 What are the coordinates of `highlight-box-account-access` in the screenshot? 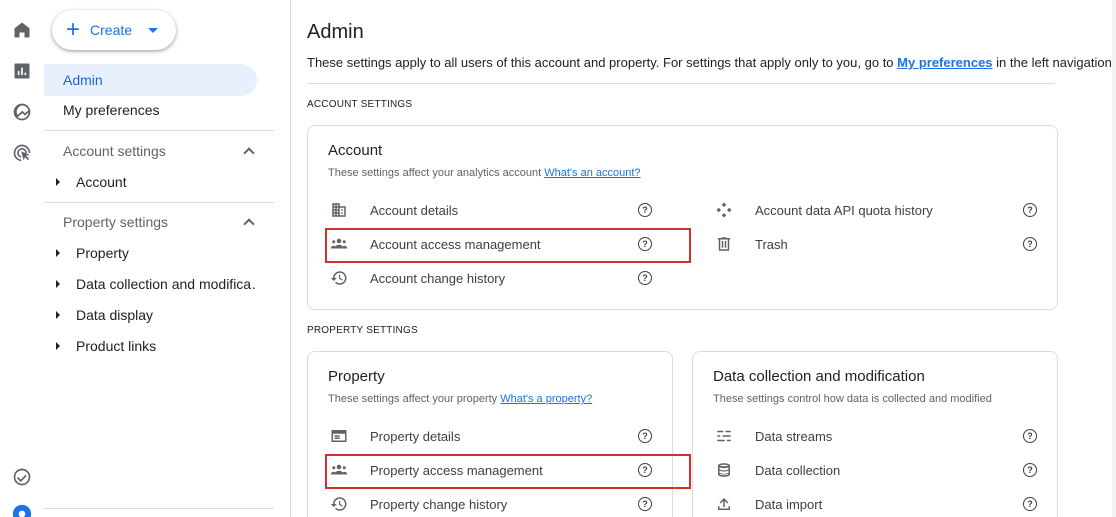 It's located at (508, 245).